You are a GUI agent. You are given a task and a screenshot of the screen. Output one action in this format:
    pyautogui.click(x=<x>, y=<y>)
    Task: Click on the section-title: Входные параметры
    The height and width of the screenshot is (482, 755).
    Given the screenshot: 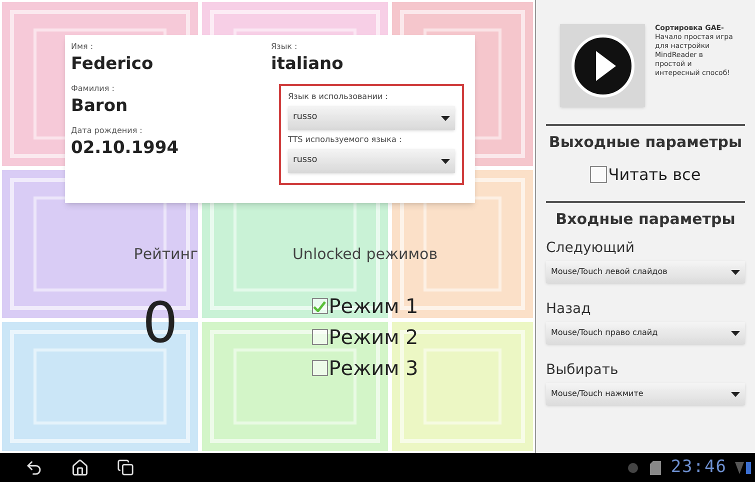 What is the action you would take?
    pyautogui.click(x=645, y=219)
    